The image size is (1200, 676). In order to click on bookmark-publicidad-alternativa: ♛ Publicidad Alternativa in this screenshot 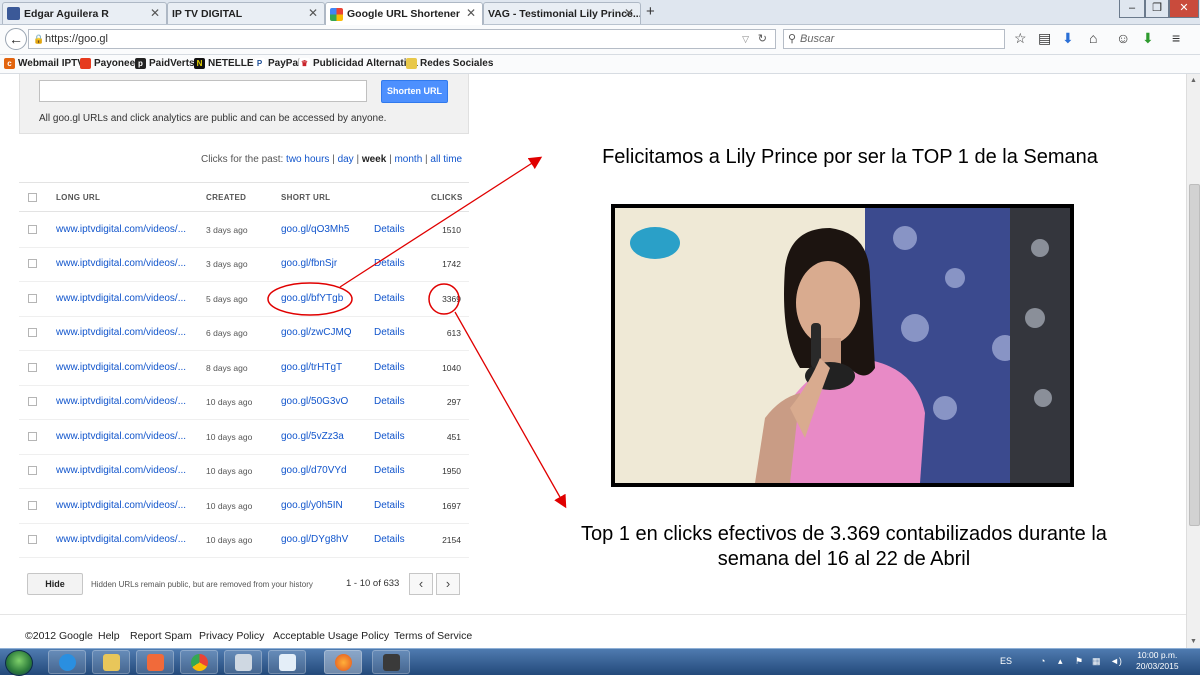, I will do `click(358, 63)`.